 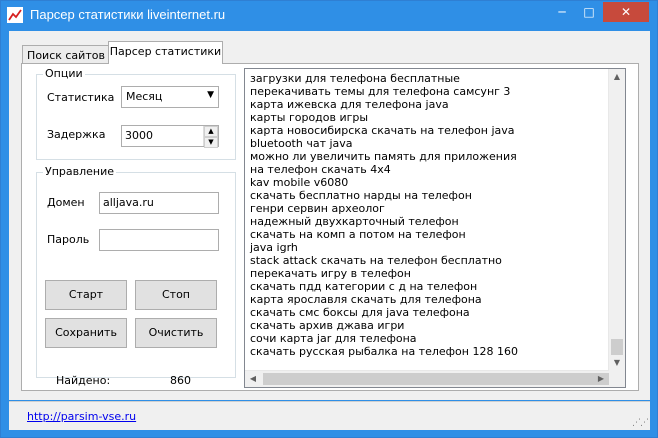 I want to click on delay-value: 3000, so click(x=139, y=135).